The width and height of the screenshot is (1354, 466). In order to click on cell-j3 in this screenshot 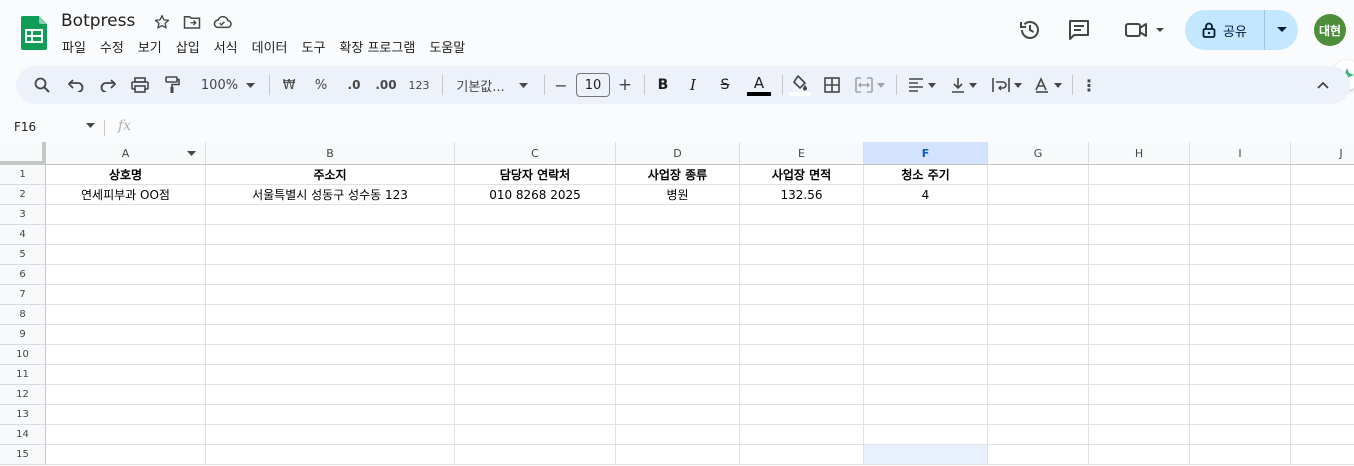, I will do `click(1322, 215)`.